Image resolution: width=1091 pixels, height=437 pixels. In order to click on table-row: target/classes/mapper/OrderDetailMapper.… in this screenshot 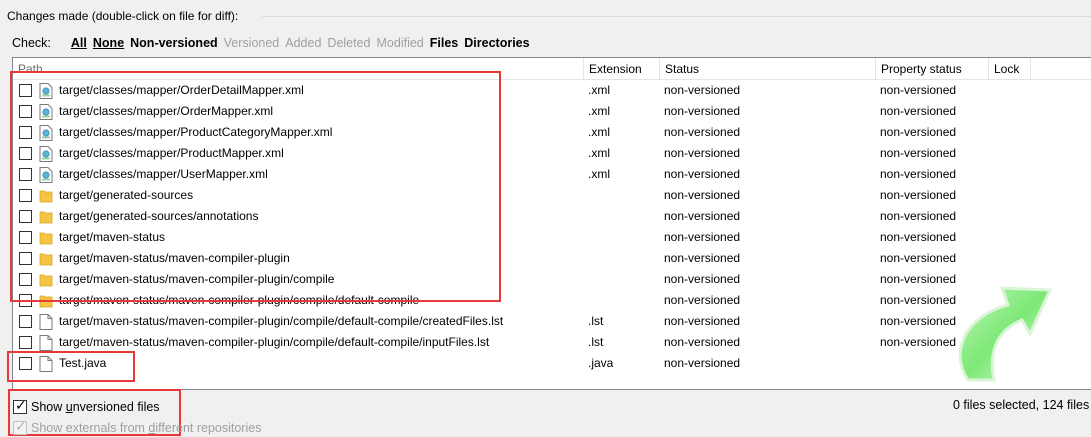, I will do `click(552, 90)`.